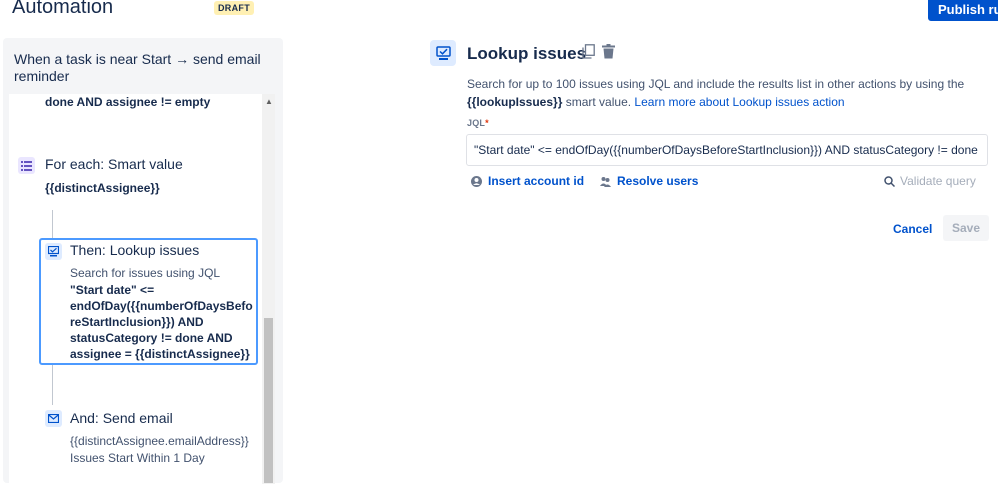  What do you see at coordinates (135, 250) in the screenshot?
I see `lookup-node-title: Then: Lookup issues` at bounding box center [135, 250].